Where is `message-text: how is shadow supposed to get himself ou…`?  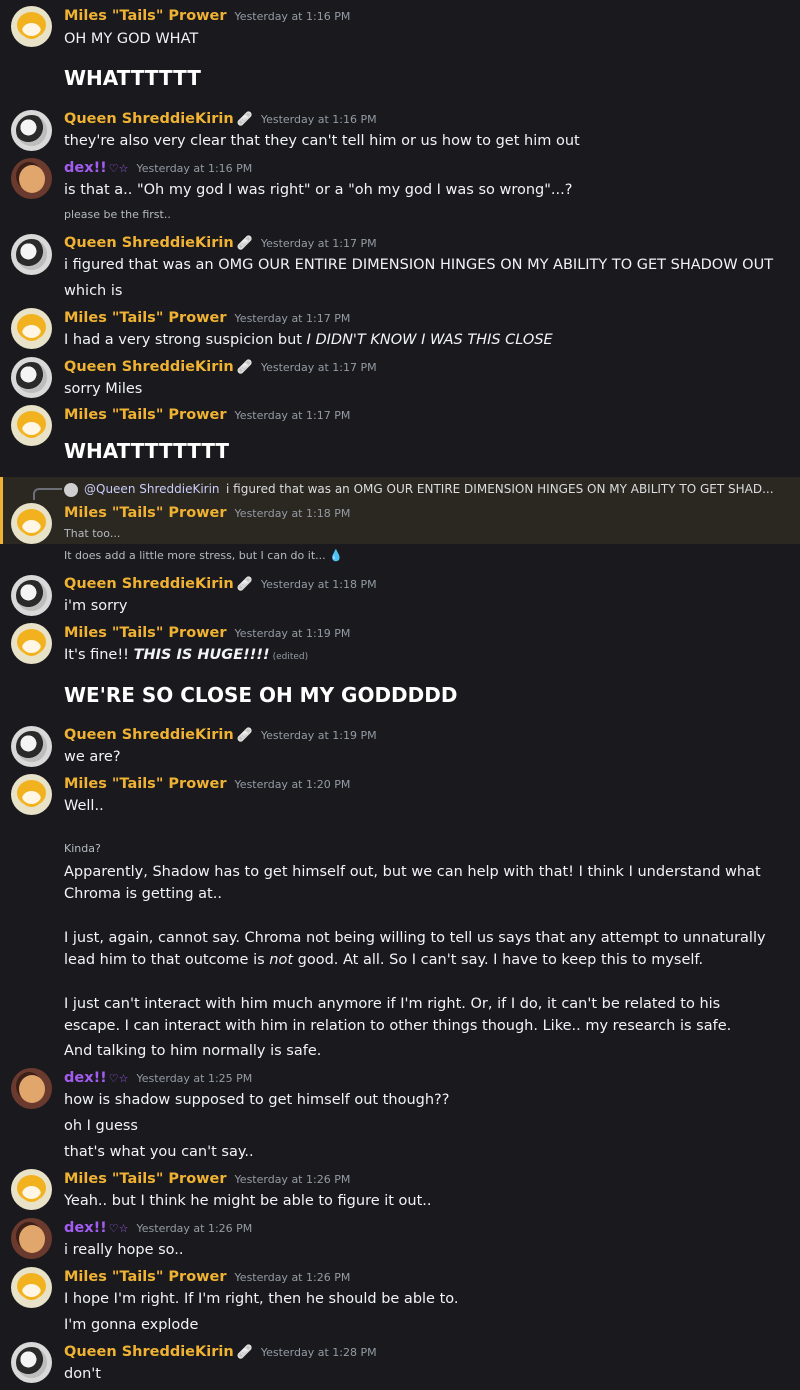
message-text: how is shadow supposed to get himself ou… is located at coordinates (257, 1100).